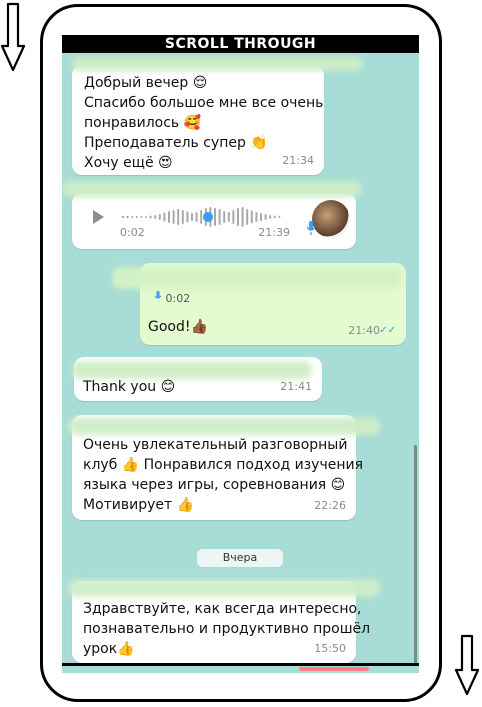 This screenshot has height=707, width=482. What do you see at coordinates (240, 44) in the screenshot?
I see `scroll-through-banner: SCROLL THROUGH` at bounding box center [240, 44].